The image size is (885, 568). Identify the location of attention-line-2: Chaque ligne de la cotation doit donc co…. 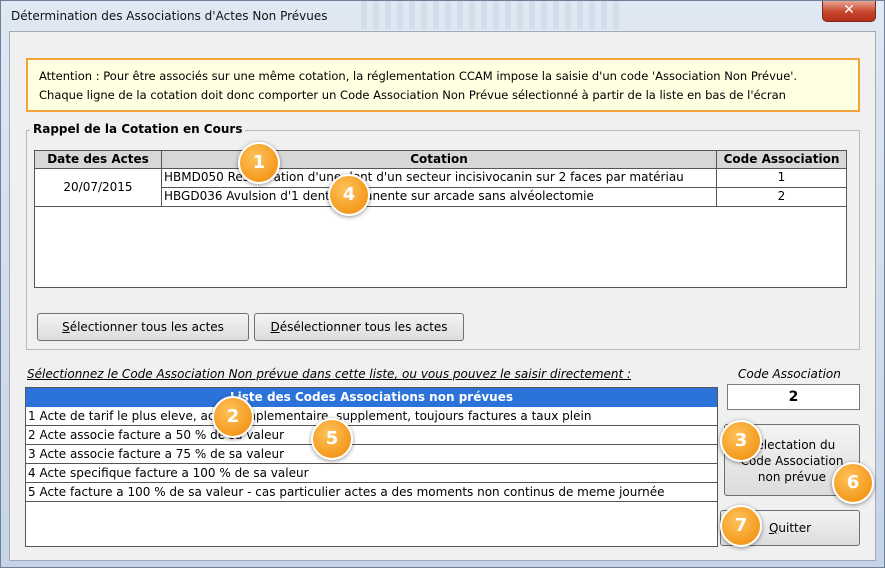
(412, 95).